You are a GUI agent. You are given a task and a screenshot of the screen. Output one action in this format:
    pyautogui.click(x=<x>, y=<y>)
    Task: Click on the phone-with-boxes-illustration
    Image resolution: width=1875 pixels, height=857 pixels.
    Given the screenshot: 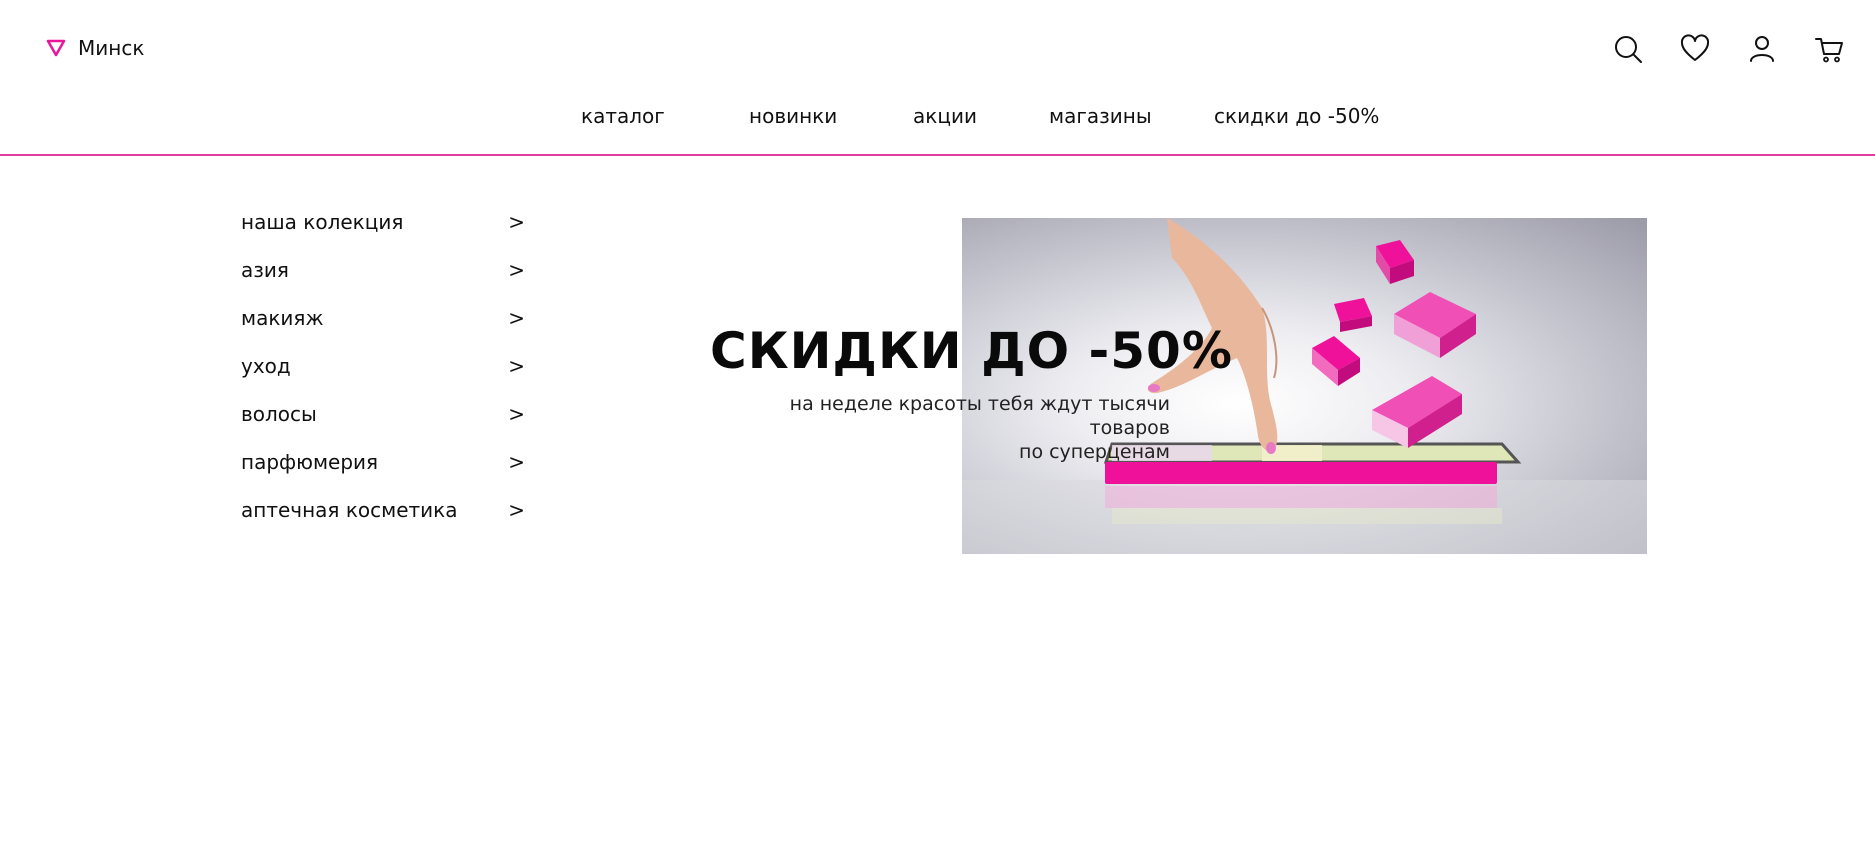 What is the action you would take?
    pyautogui.click(x=1304, y=386)
    